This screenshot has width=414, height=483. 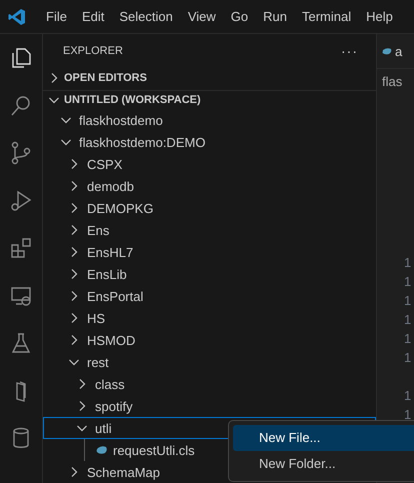 What do you see at coordinates (209, 384) in the screenshot?
I see `folder-row: class` at bounding box center [209, 384].